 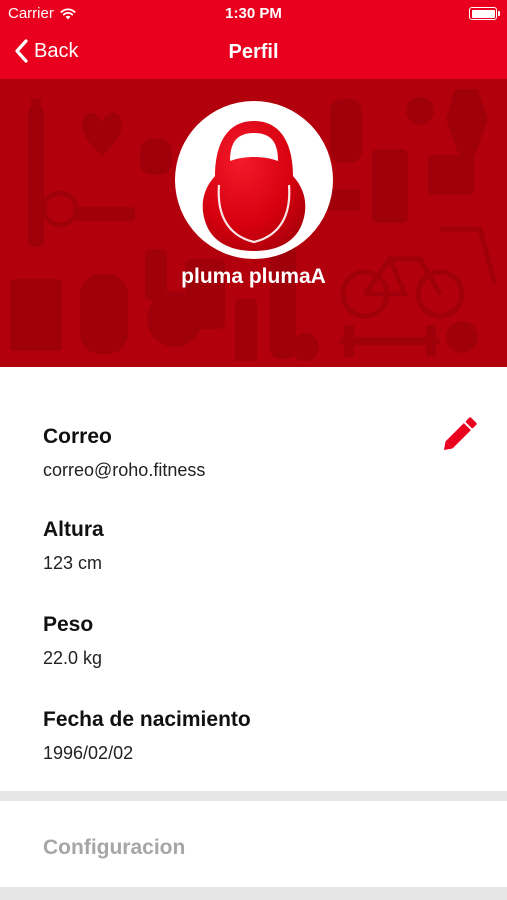 I want to click on field-label: Altura, so click(x=73, y=529).